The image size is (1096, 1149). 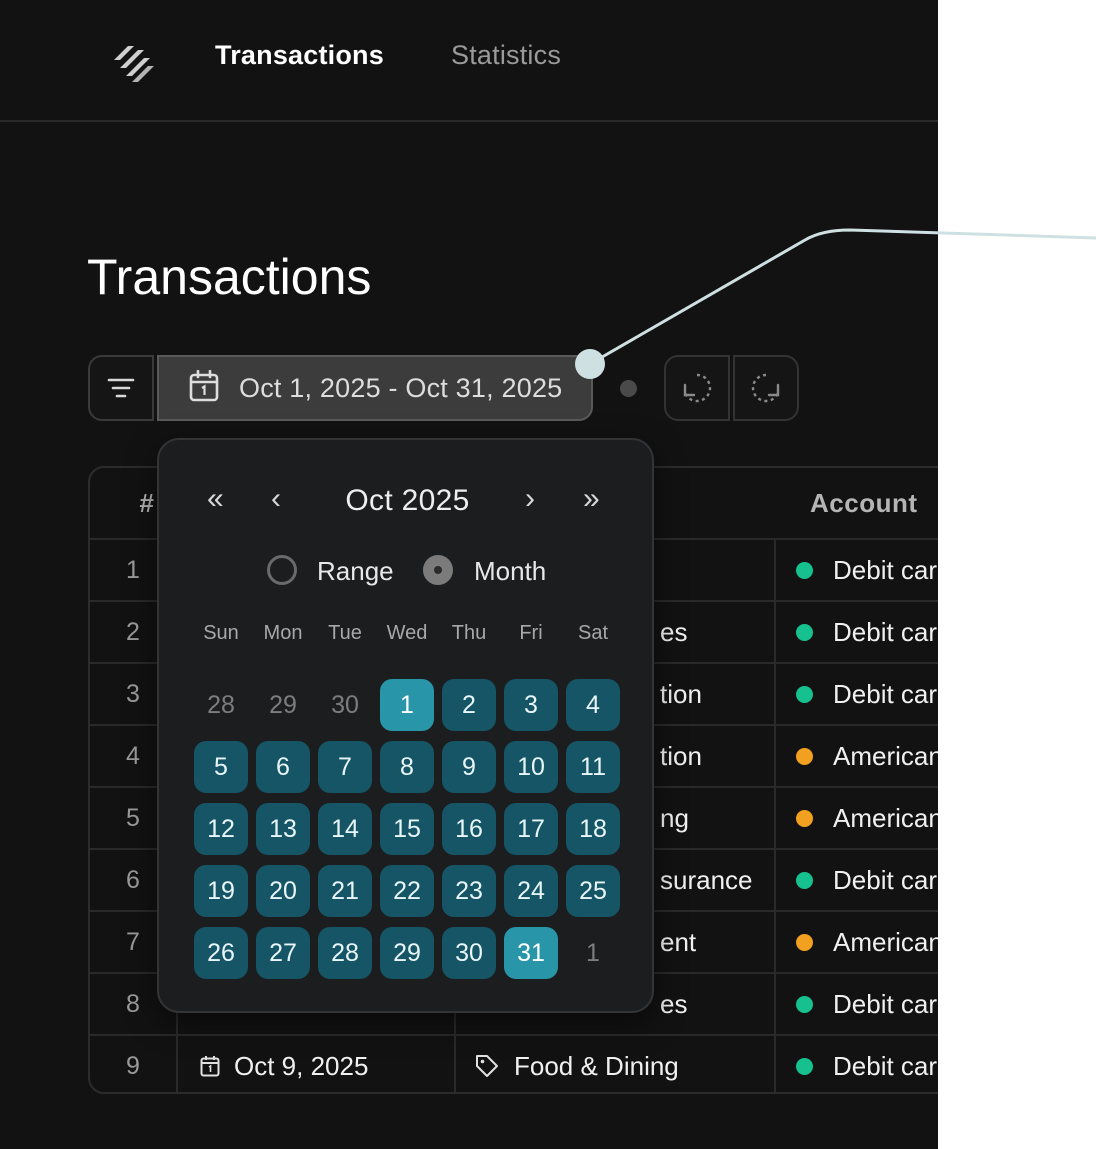 I want to click on calendar-day-outside: 29, so click(x=283, y=705).